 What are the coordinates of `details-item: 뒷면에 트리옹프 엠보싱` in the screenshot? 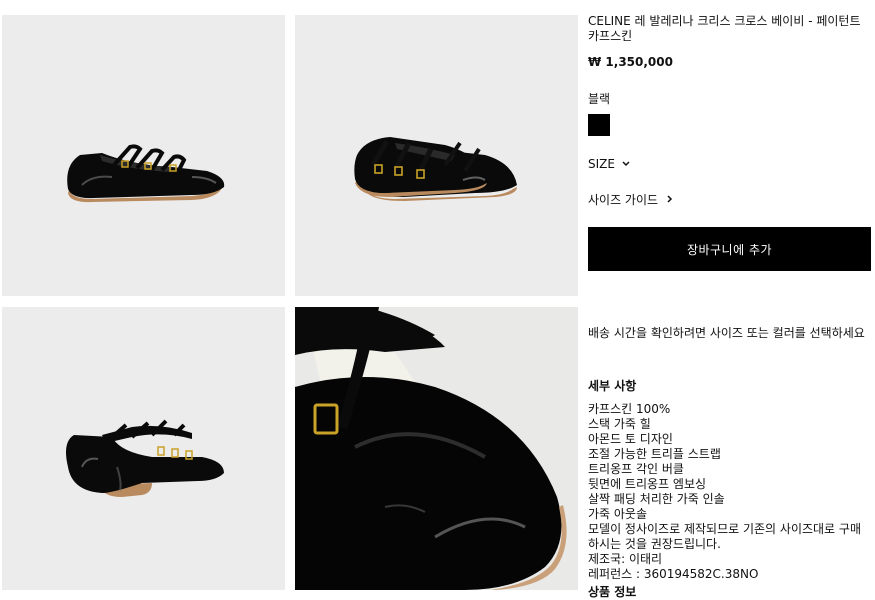 It's located at (647, 484).